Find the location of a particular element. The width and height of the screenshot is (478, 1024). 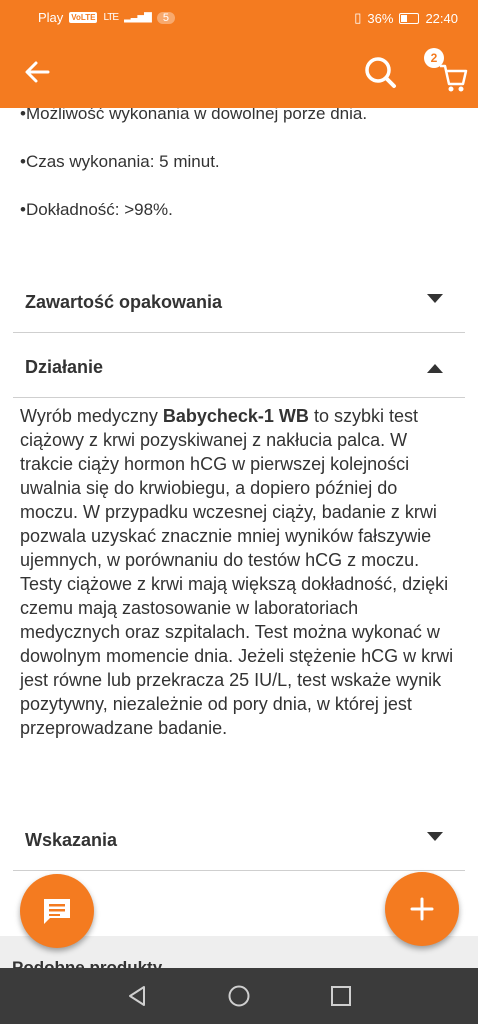

nav-home-icon is located at coordinates (239, 996).